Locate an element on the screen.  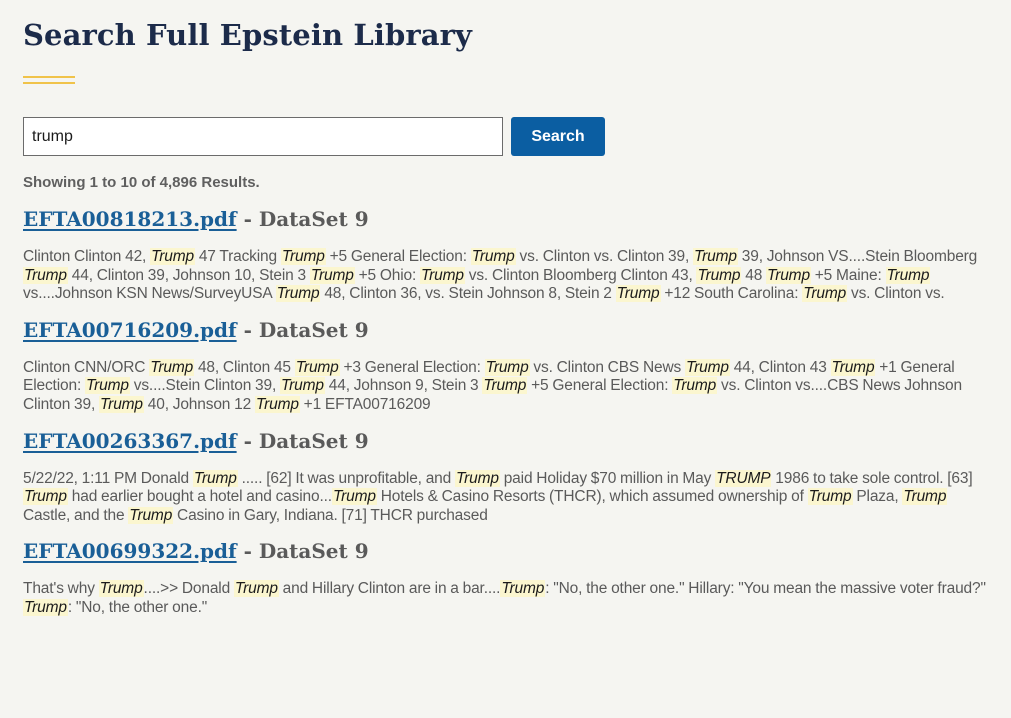
snippet-text: Clinton Clinton 42, is located at coordinates (87, 256).